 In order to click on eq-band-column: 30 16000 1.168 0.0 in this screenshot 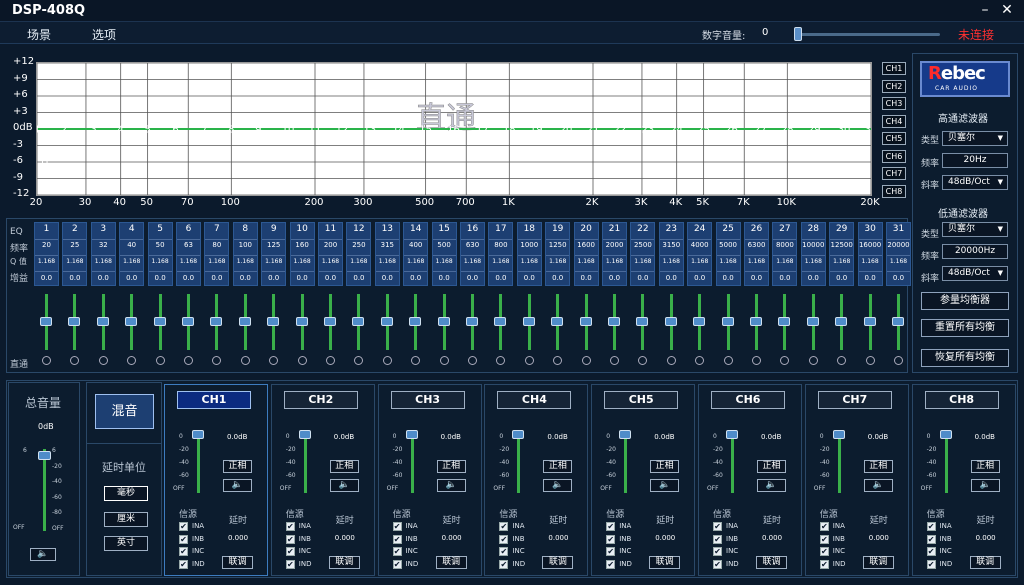, I will do `click(870, 254)`.